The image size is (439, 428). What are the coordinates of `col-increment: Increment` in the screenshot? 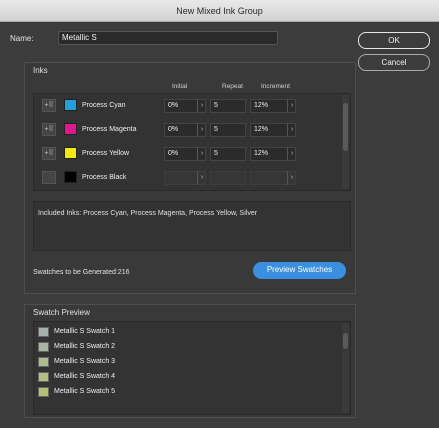 It's located at (275, 86).